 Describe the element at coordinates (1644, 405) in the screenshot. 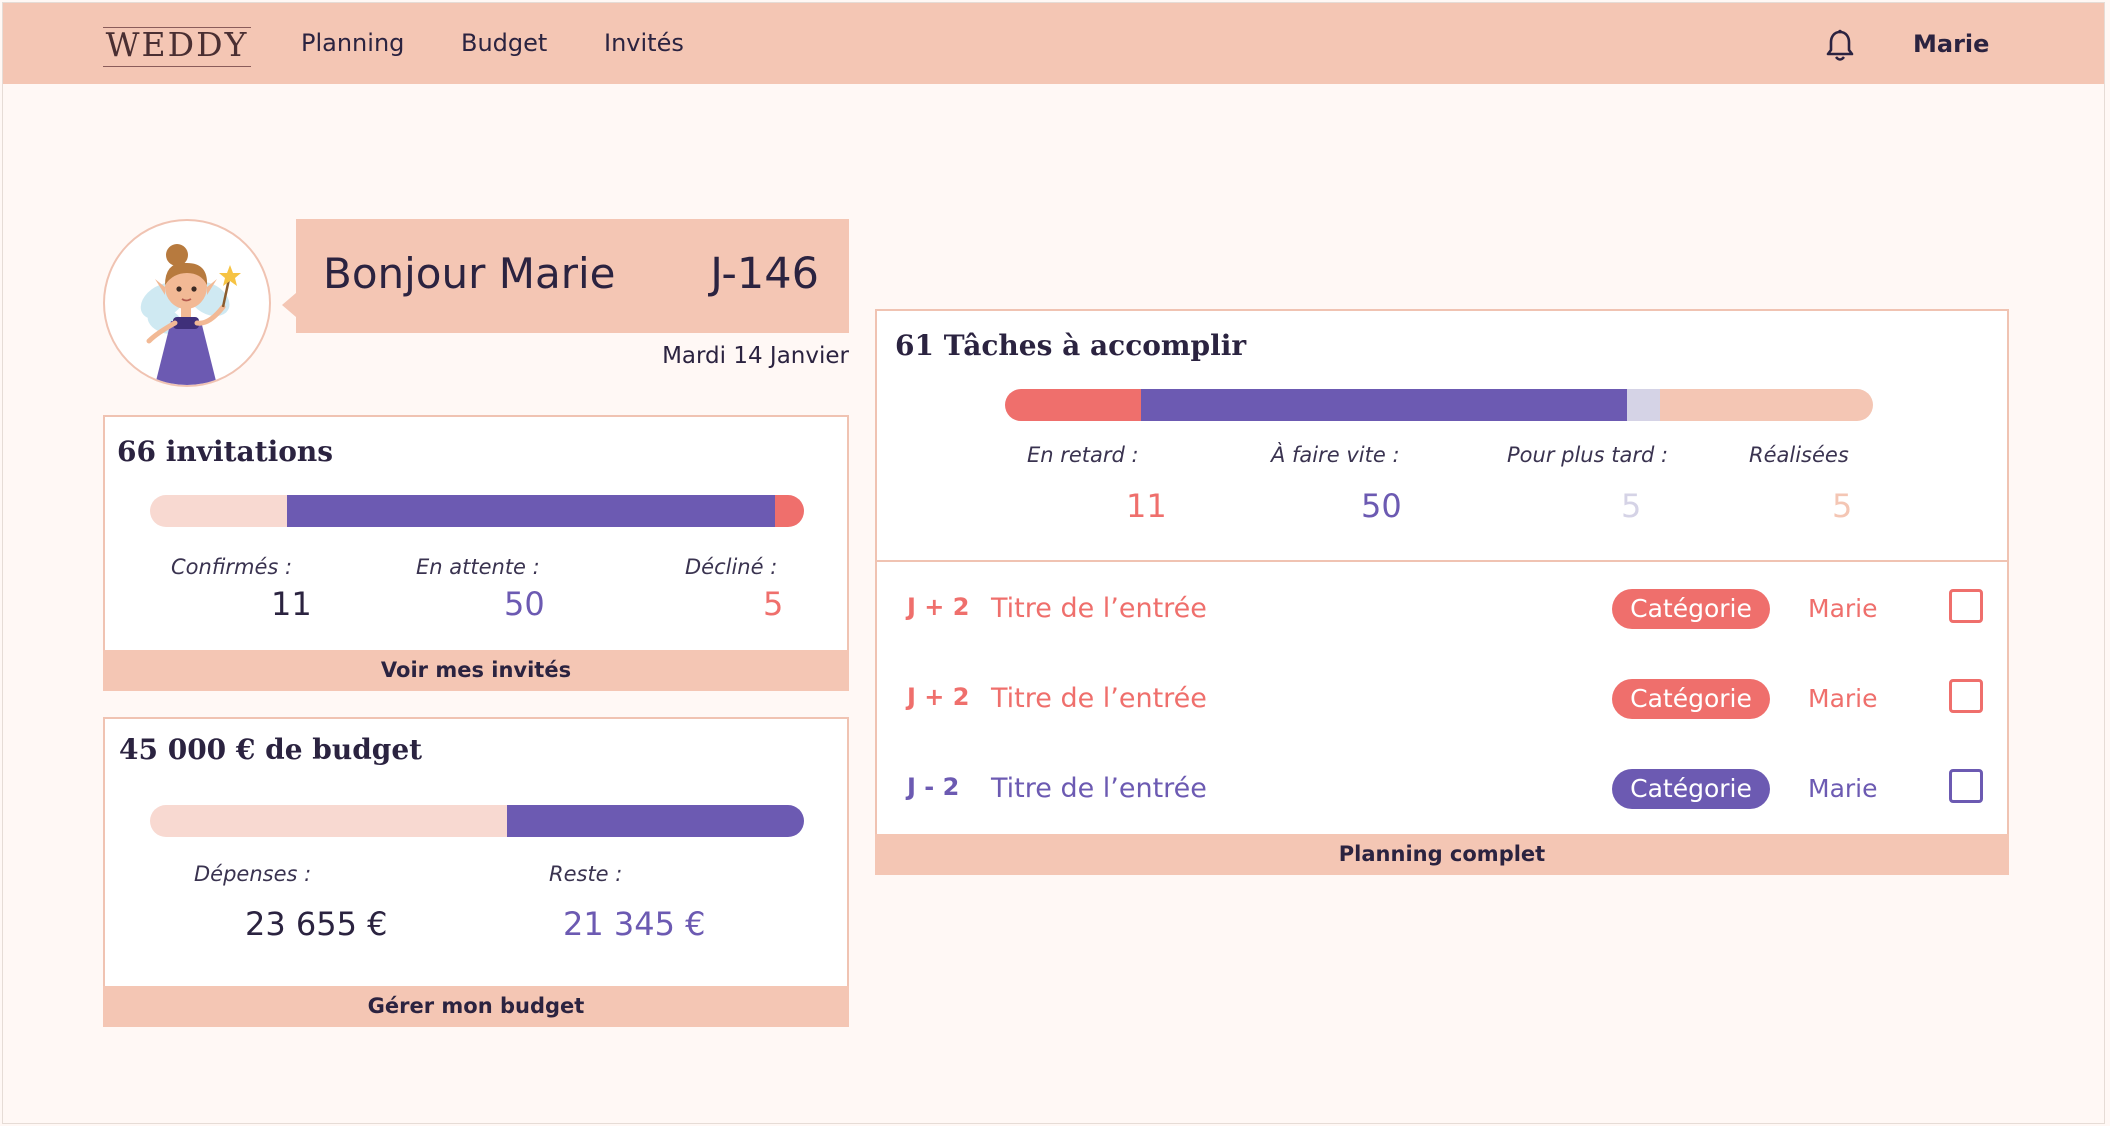

I see `bar-segment-later` at that location.